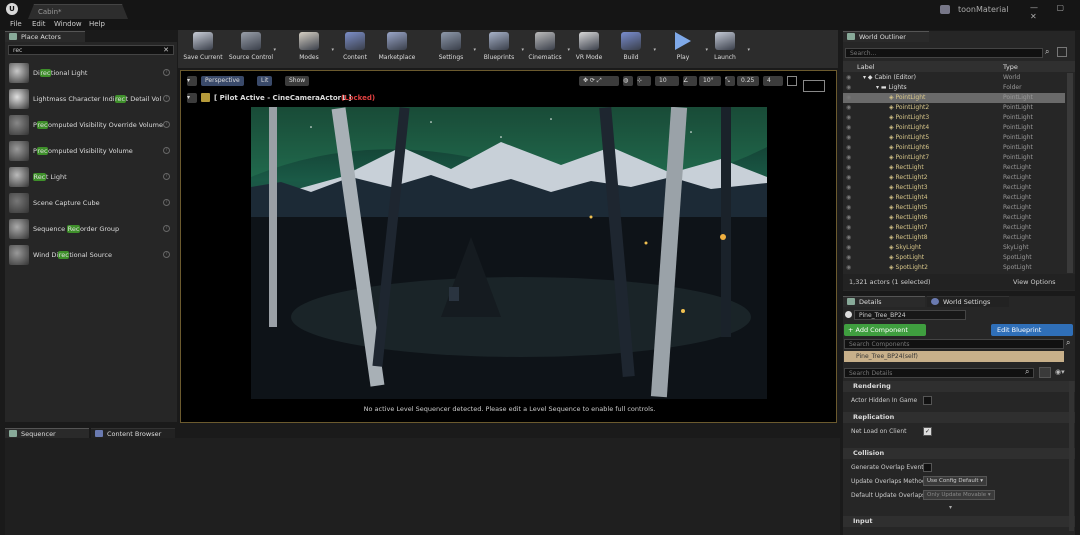 This screenshot has height=535, width=1080. Describe the element at coordinates (886, 36) in the screenshot. I see `tab-world-outliner: World Outliner` at that location.